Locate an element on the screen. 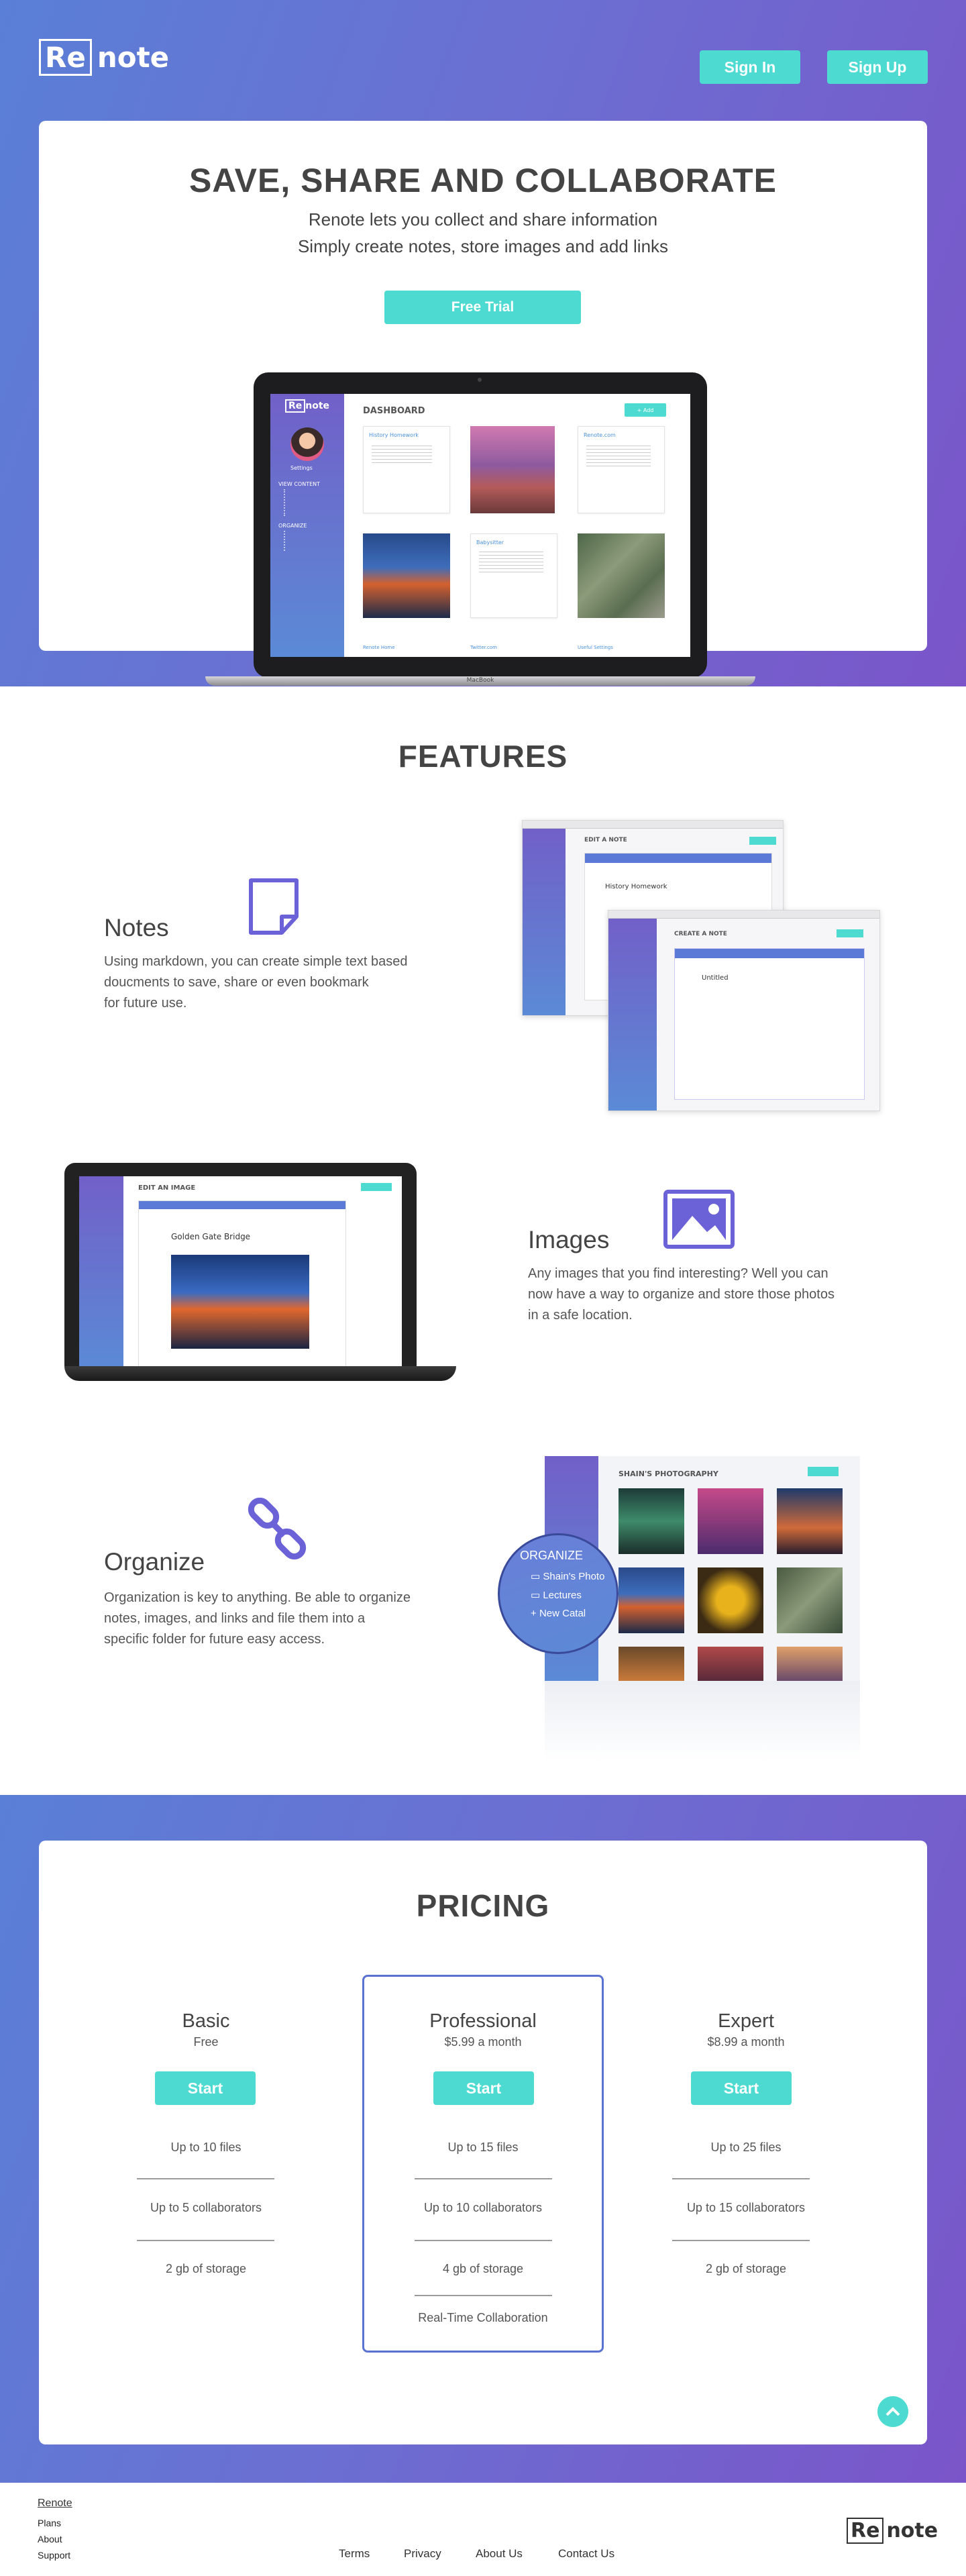 The width and height of the screenshot is (966, 2576). add-button: + Add is located at coordinates (645, 410).